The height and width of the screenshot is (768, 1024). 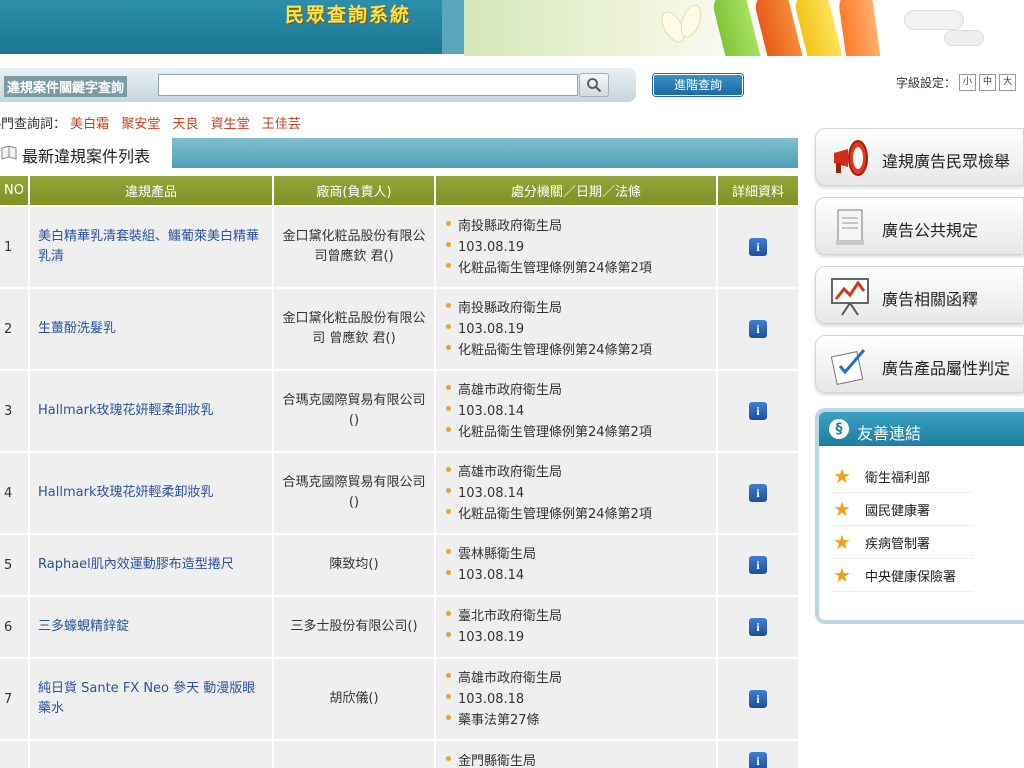 I want to click on column-authority: 處分機關／日期／法條, so click(x=576, y=190).